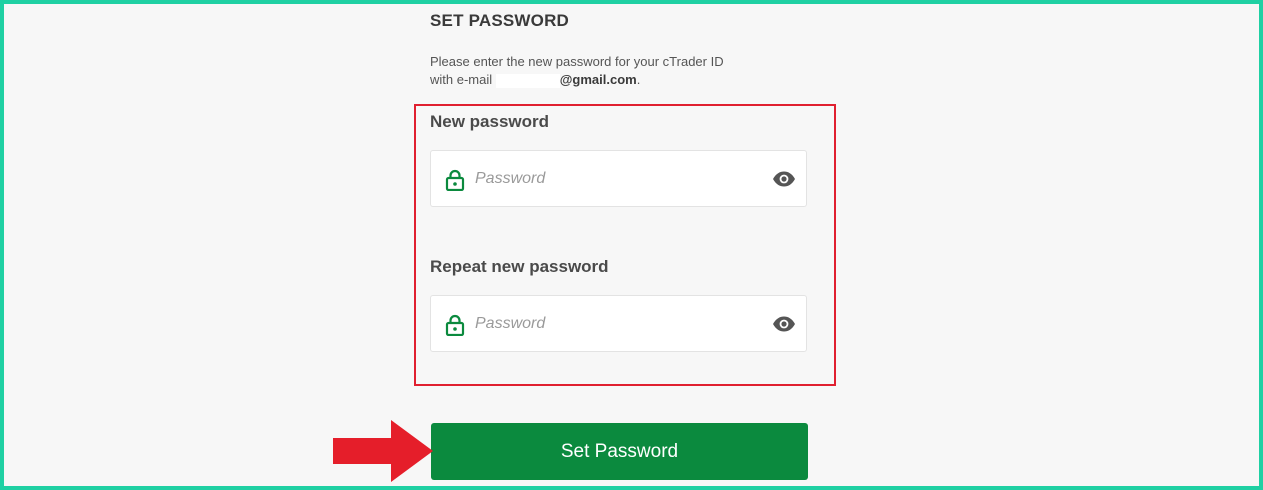 The height and width of the screenshot is (490, 1263). I want to click on page-title: SET PASSWORD, so click(500, 20).